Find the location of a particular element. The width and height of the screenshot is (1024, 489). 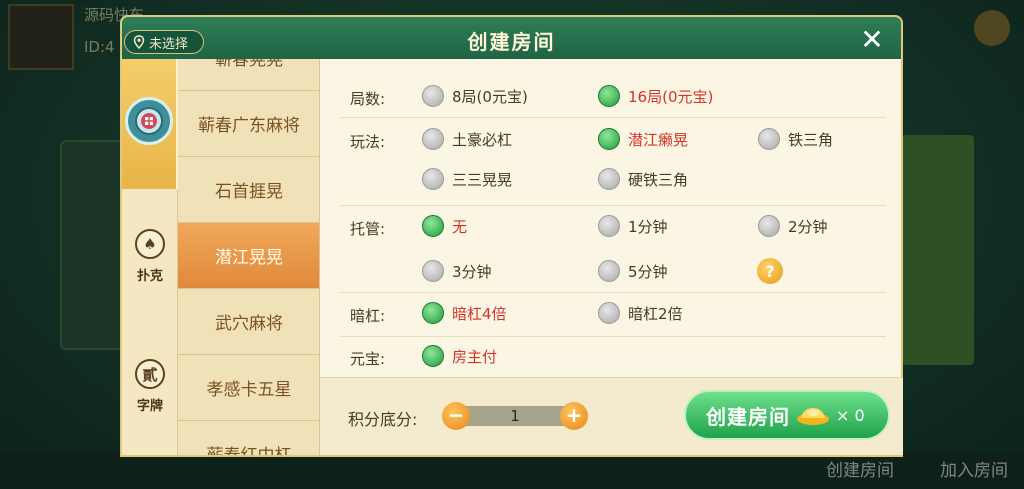

spade-icon: ♠ is located at coordinates (150, 244).